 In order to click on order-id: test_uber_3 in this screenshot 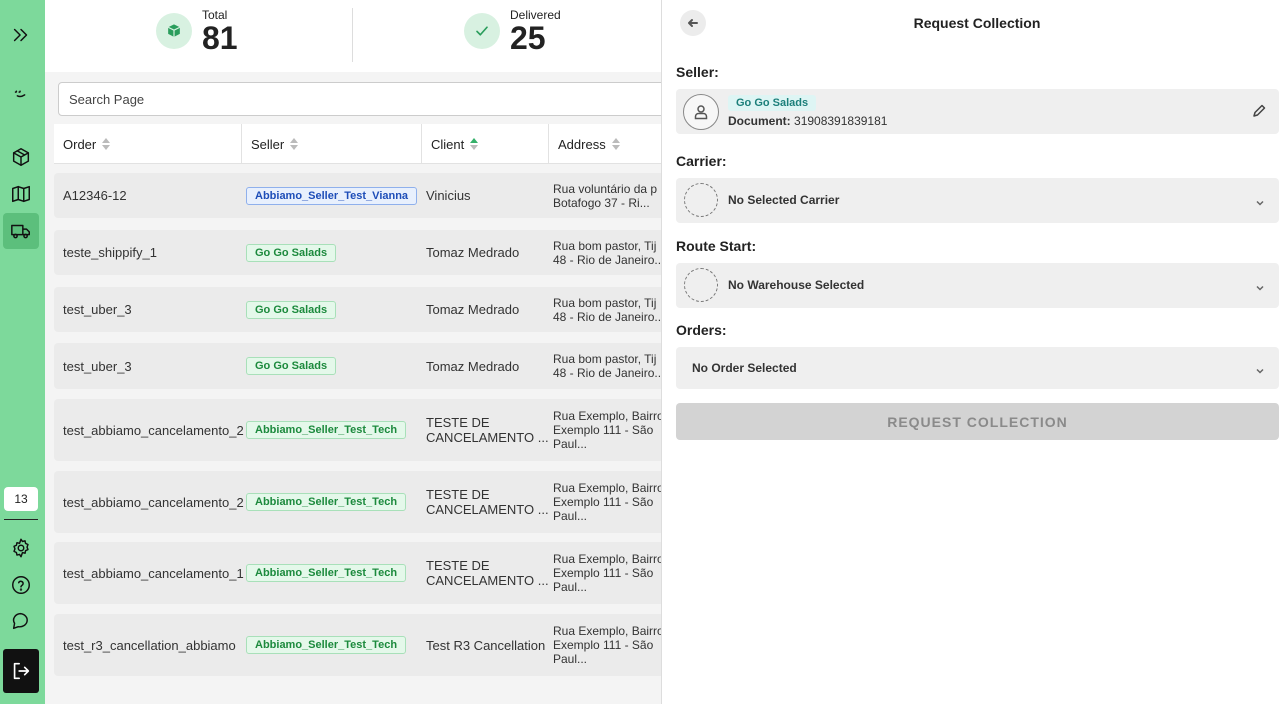, I will do `click(97, 309)`.